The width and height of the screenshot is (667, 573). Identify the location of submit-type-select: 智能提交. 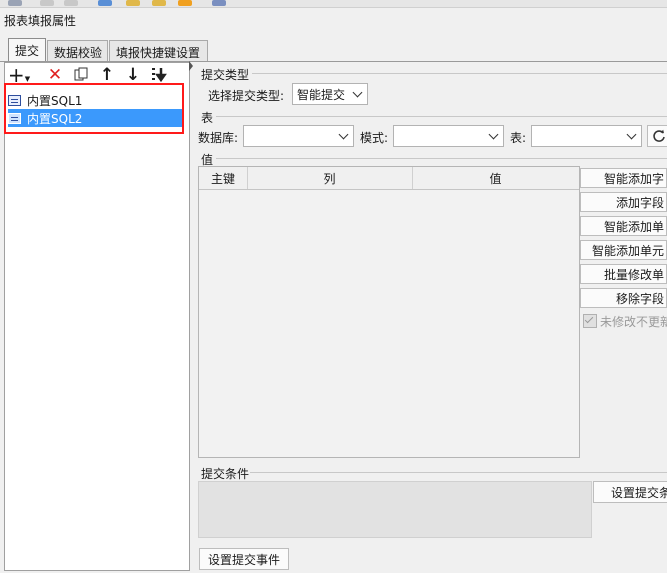
(330, 94).